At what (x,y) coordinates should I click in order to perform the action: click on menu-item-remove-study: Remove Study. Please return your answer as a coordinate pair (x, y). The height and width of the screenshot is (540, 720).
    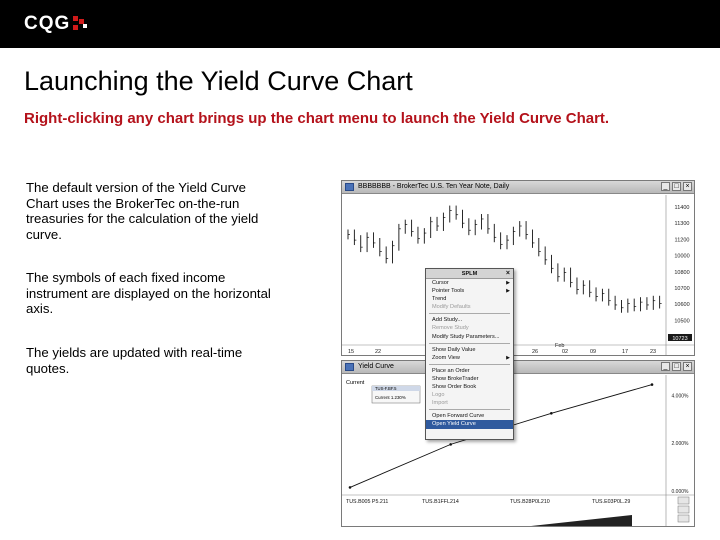
    Looking at the image, I should click on (469, 328).